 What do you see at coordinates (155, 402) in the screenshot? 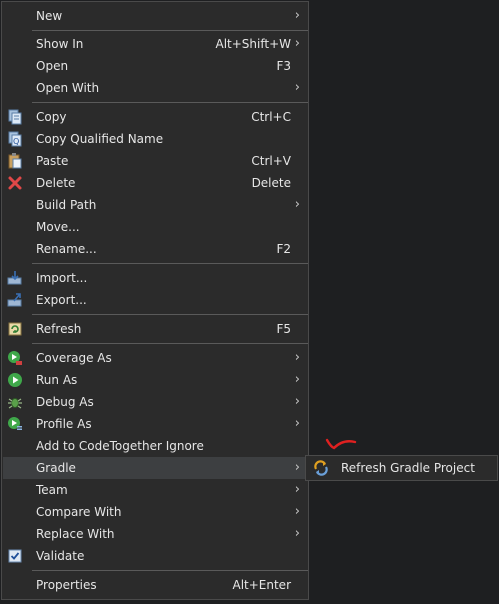
I see `menu-item-debug-as: Debug As ›` at bounding box center [155, 402].